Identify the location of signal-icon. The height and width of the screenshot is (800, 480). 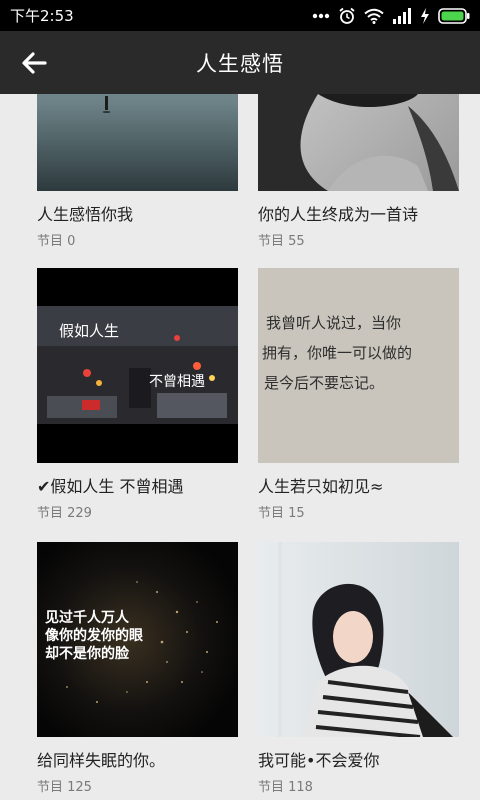
(402, 15).